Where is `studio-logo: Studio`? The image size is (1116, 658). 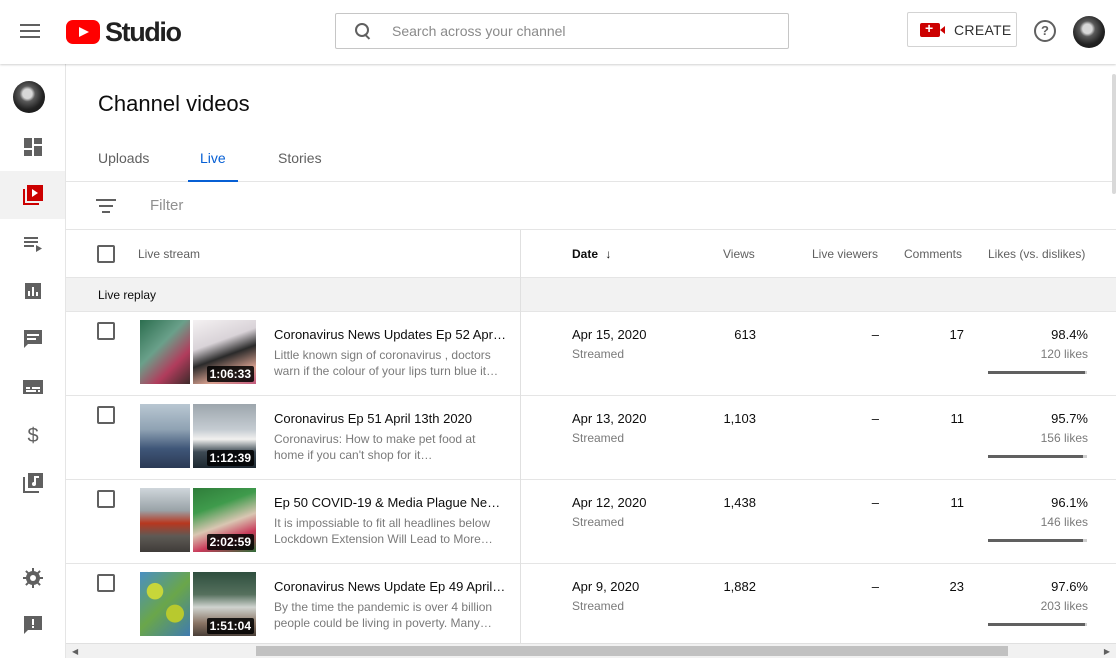
studio-logo: Studio is located at coordinates (124, 32).